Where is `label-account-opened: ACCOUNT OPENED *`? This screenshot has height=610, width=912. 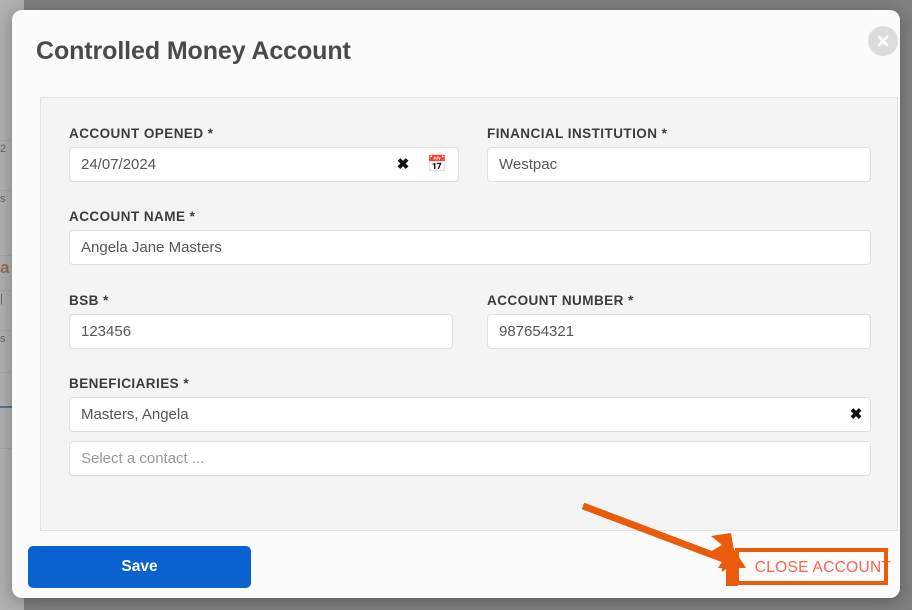
label-account-opened: ACCOUNT OPENED * is located at coordinates (141, 133).